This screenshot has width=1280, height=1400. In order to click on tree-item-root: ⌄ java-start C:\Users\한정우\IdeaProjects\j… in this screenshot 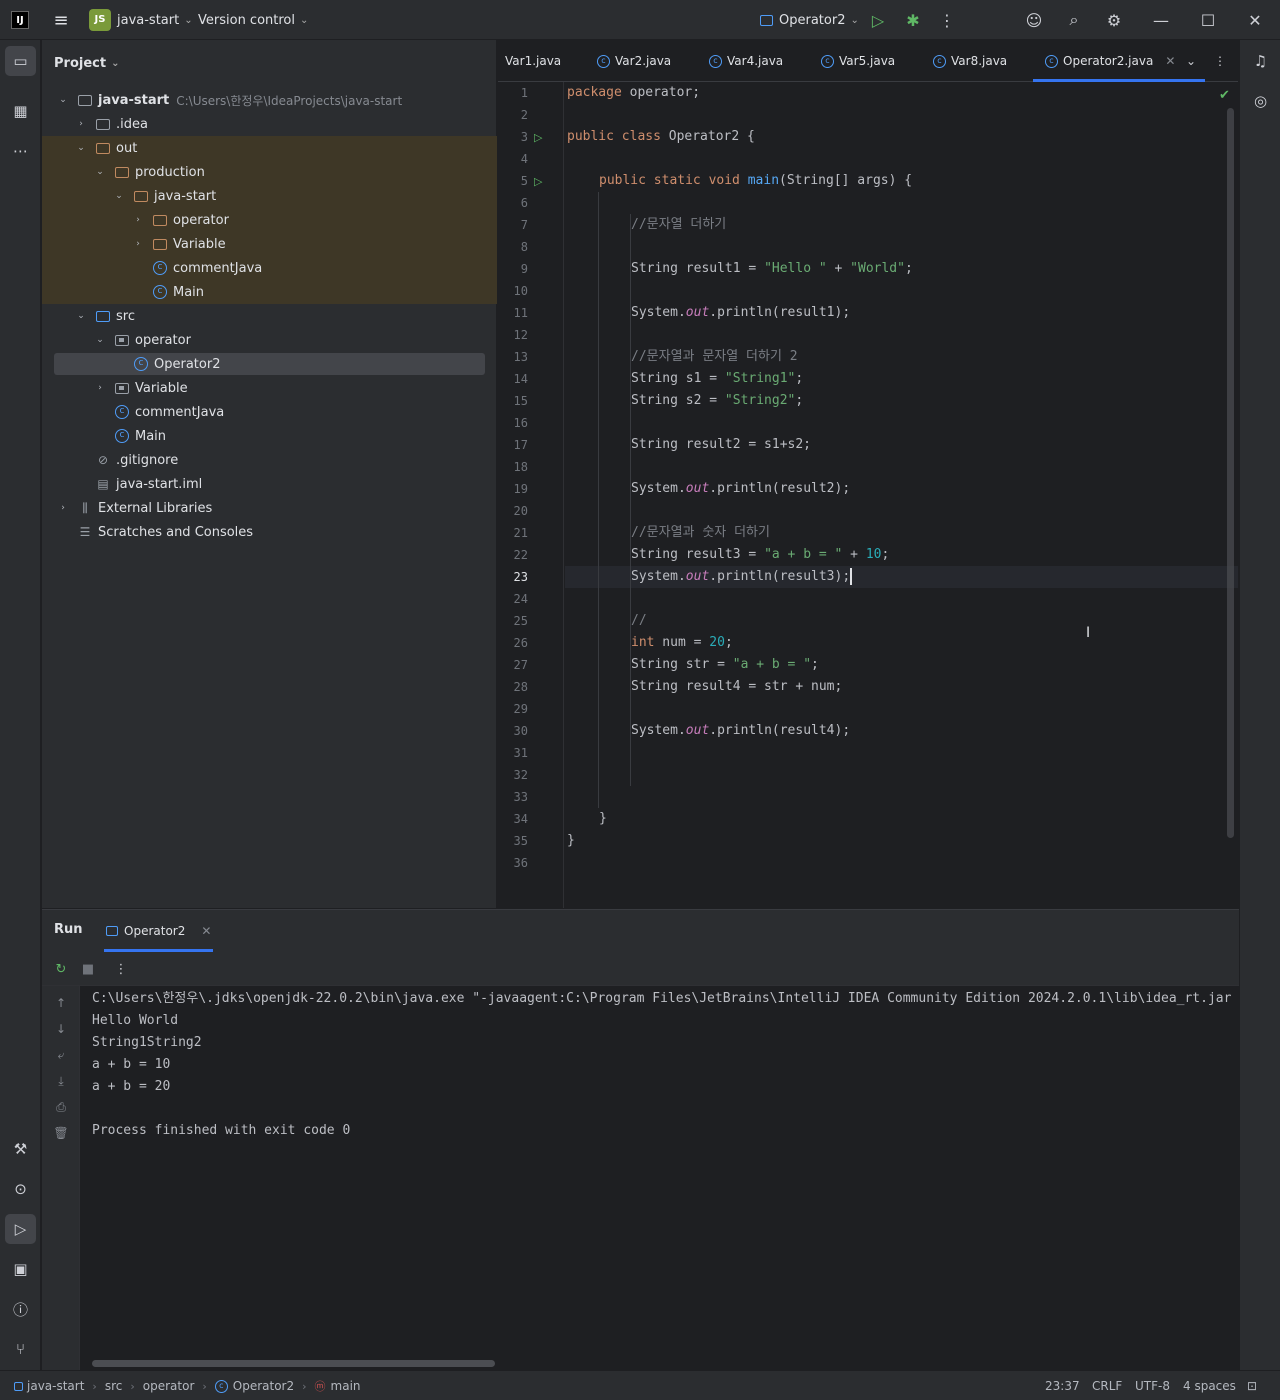, I will do `click(269, 100)`.